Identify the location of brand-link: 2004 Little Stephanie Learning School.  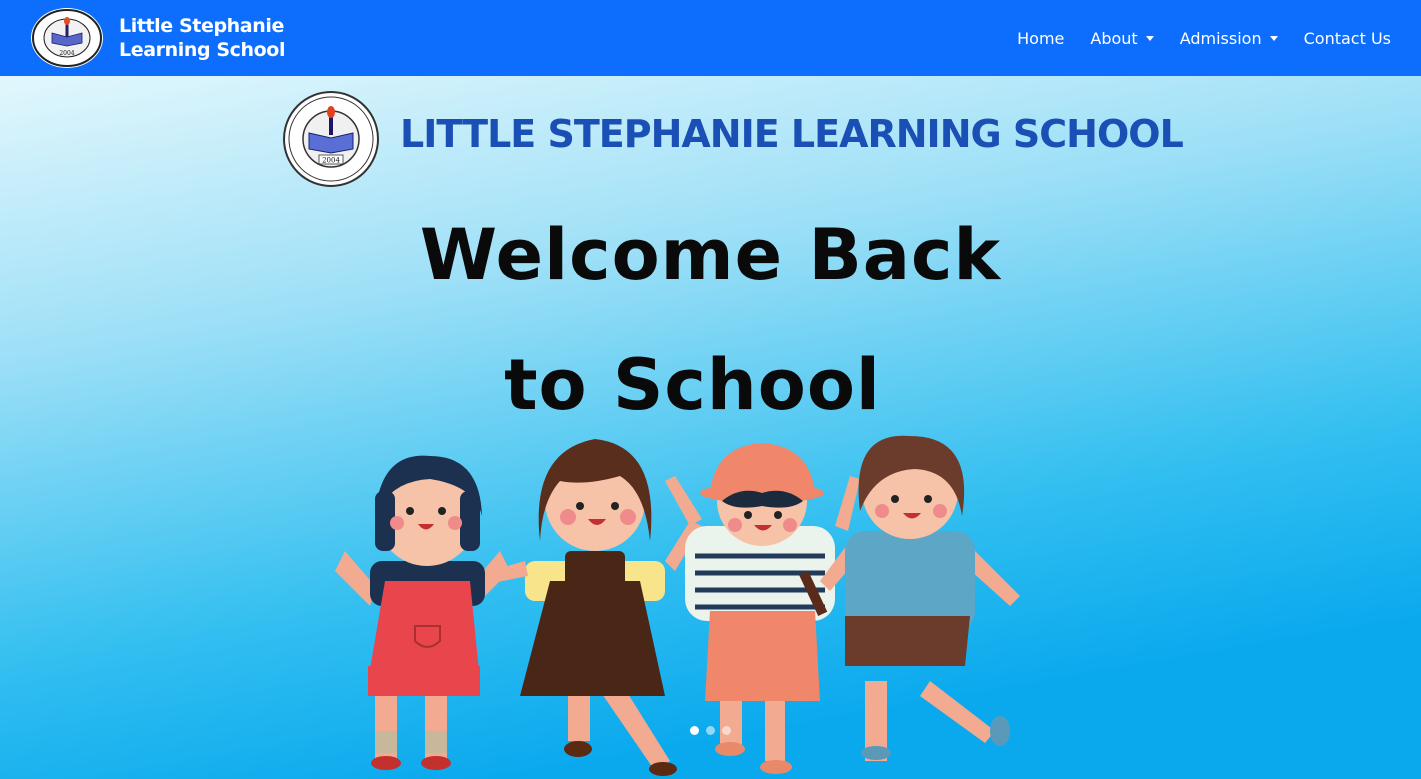
(157, 38).